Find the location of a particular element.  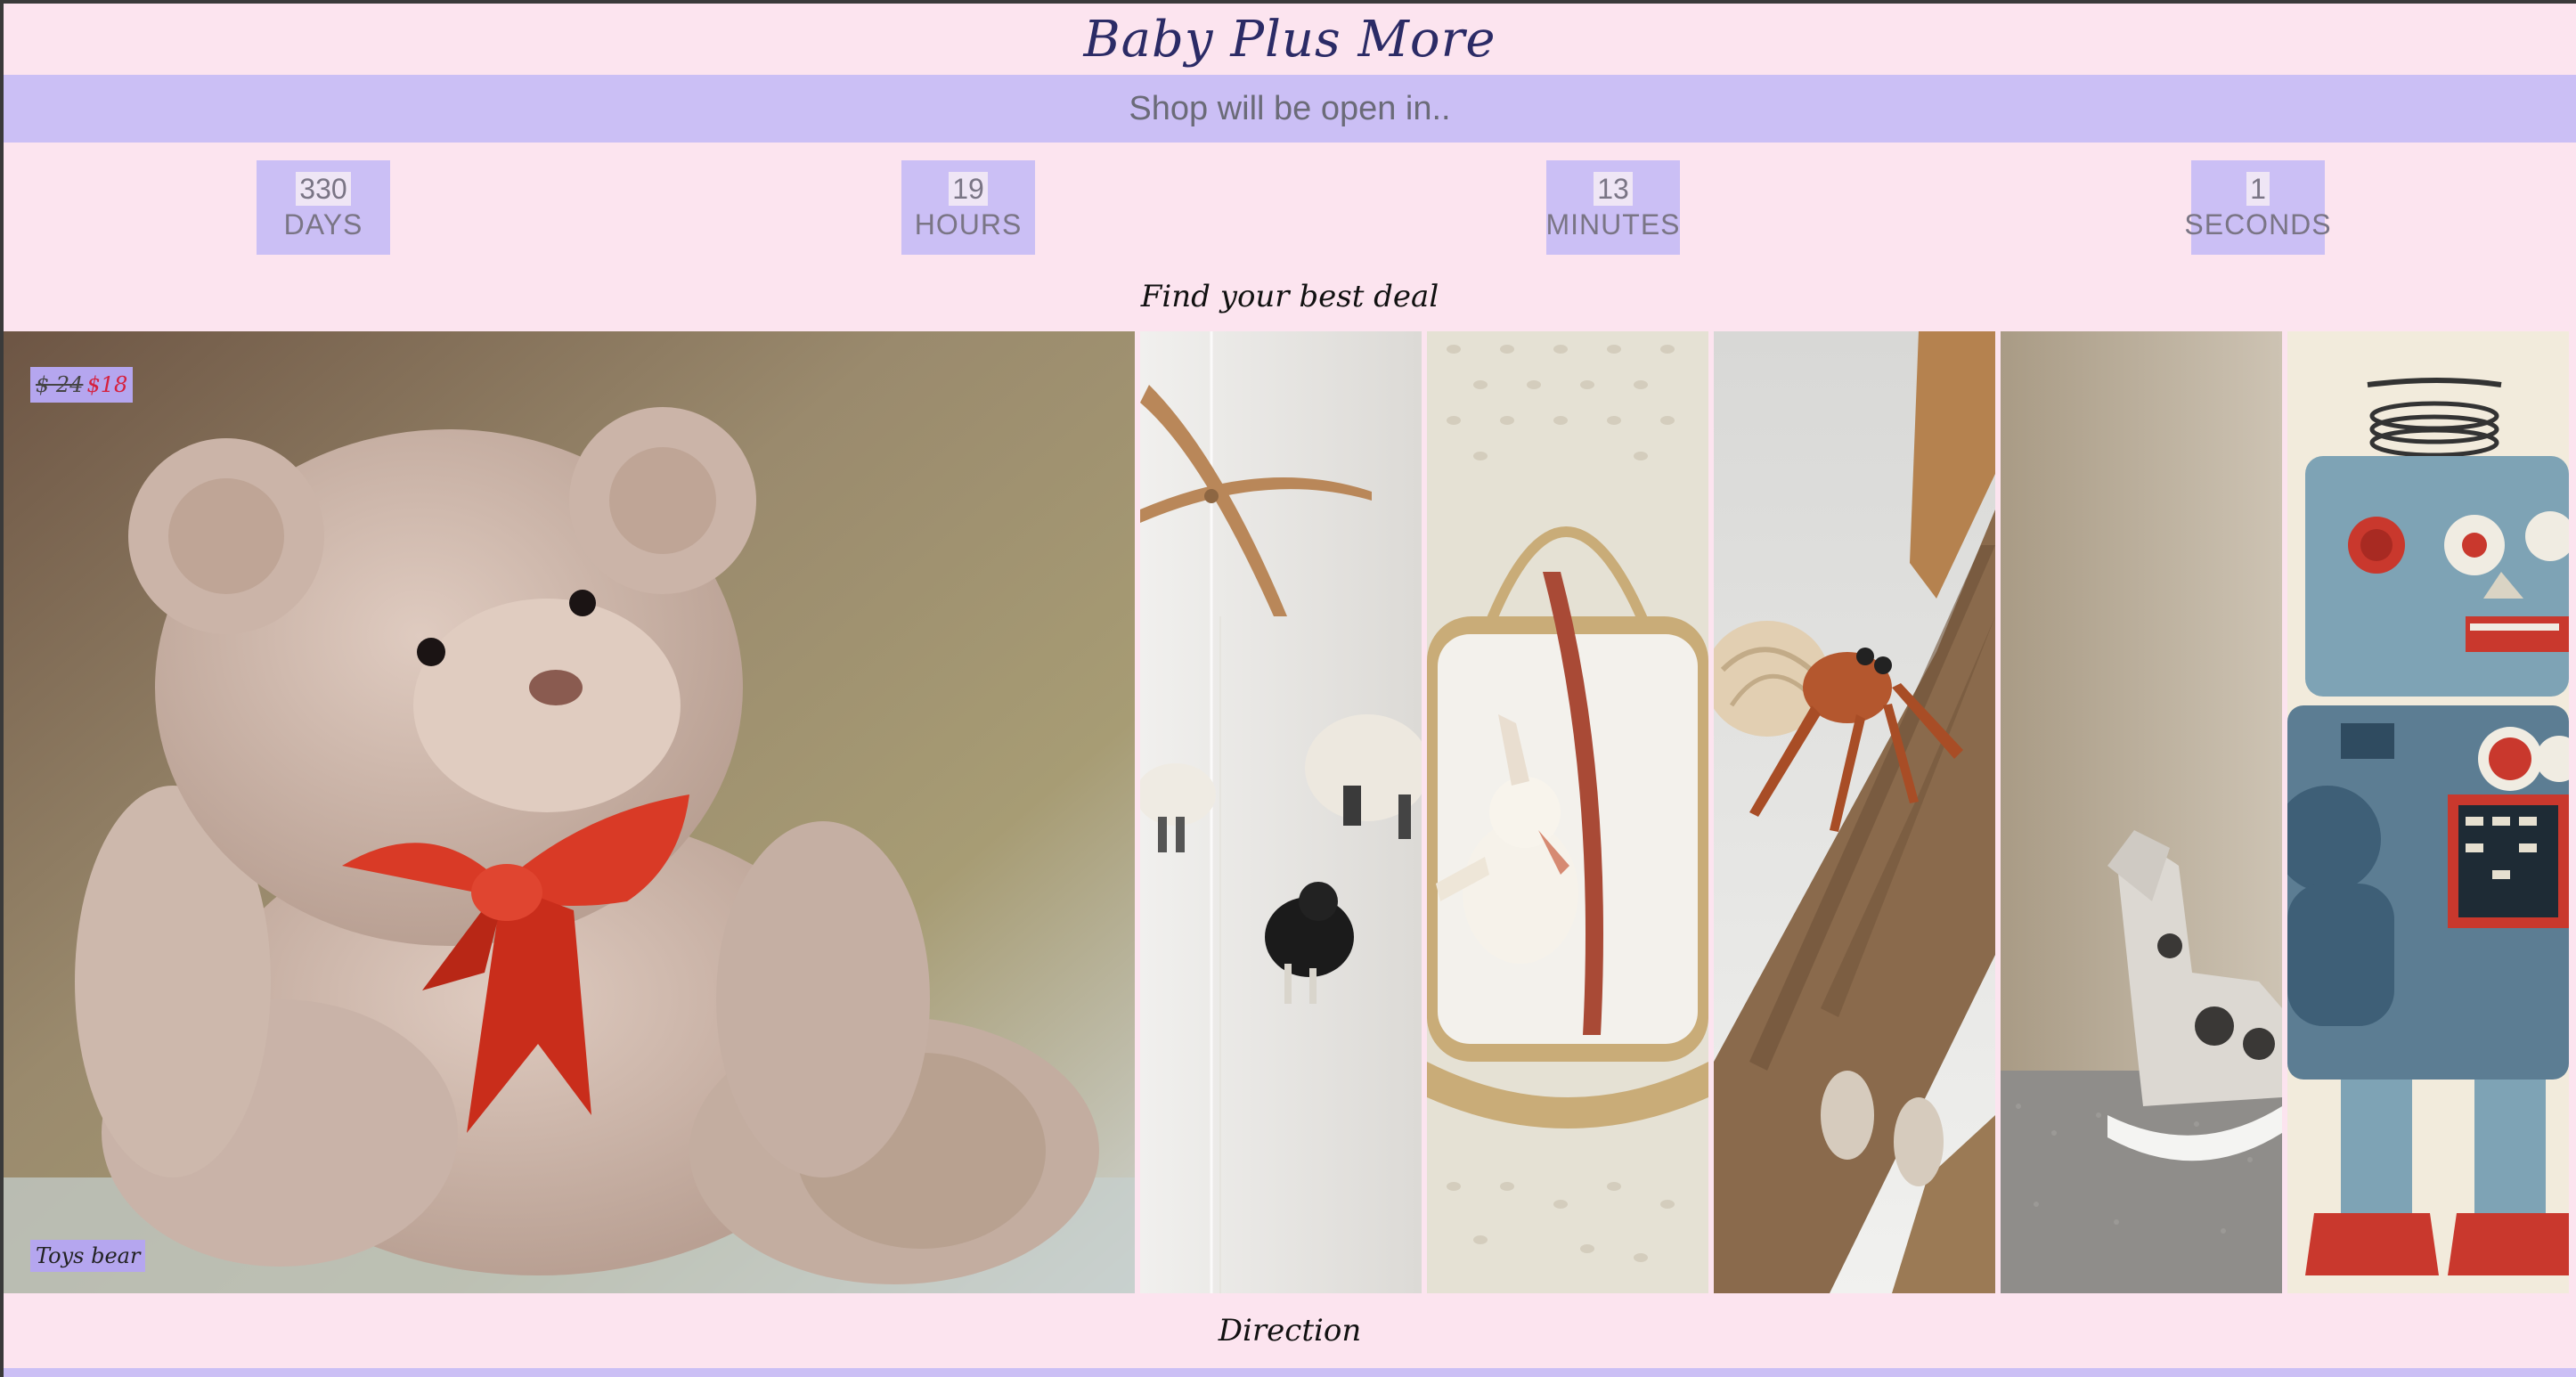

product-card-sheep-mobile is located at coordinates (1281, 812).